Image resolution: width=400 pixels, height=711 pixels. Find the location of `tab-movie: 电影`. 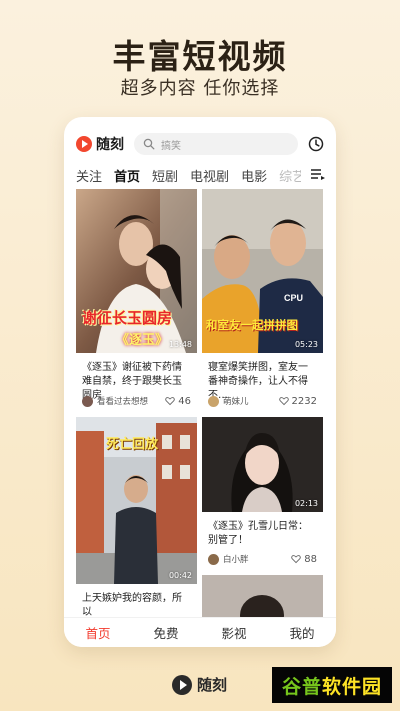

tab-movie: 电影 is located at coordinates (254, 175).